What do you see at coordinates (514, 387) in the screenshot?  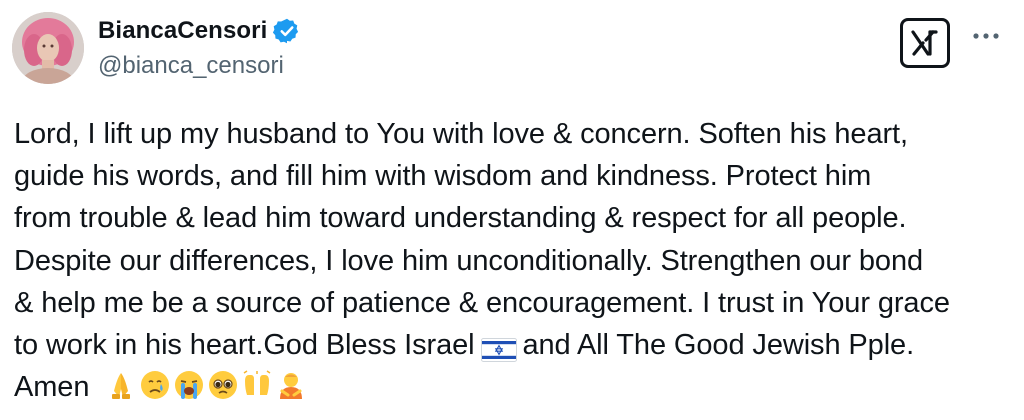 I see `post-last-line: Amen` at bounding box center [514, 387].